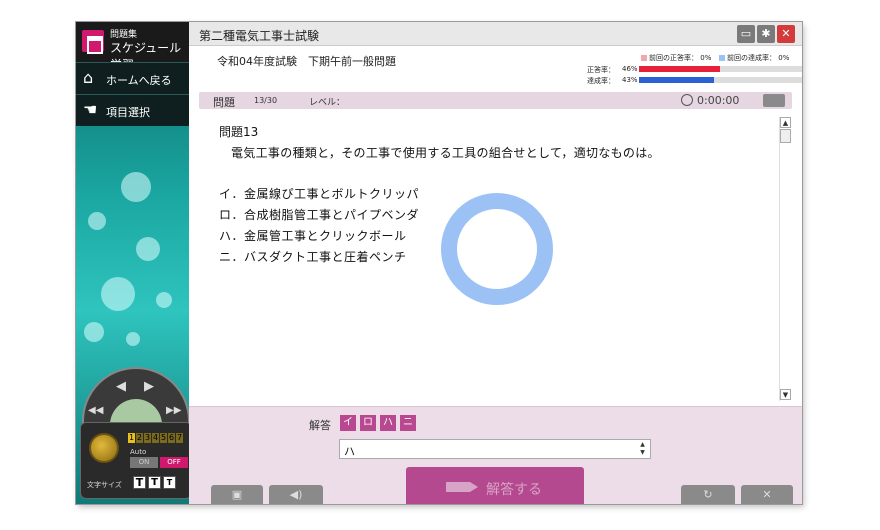  I want to click on legend-label: 前回の達成率：, so click(751, 58).